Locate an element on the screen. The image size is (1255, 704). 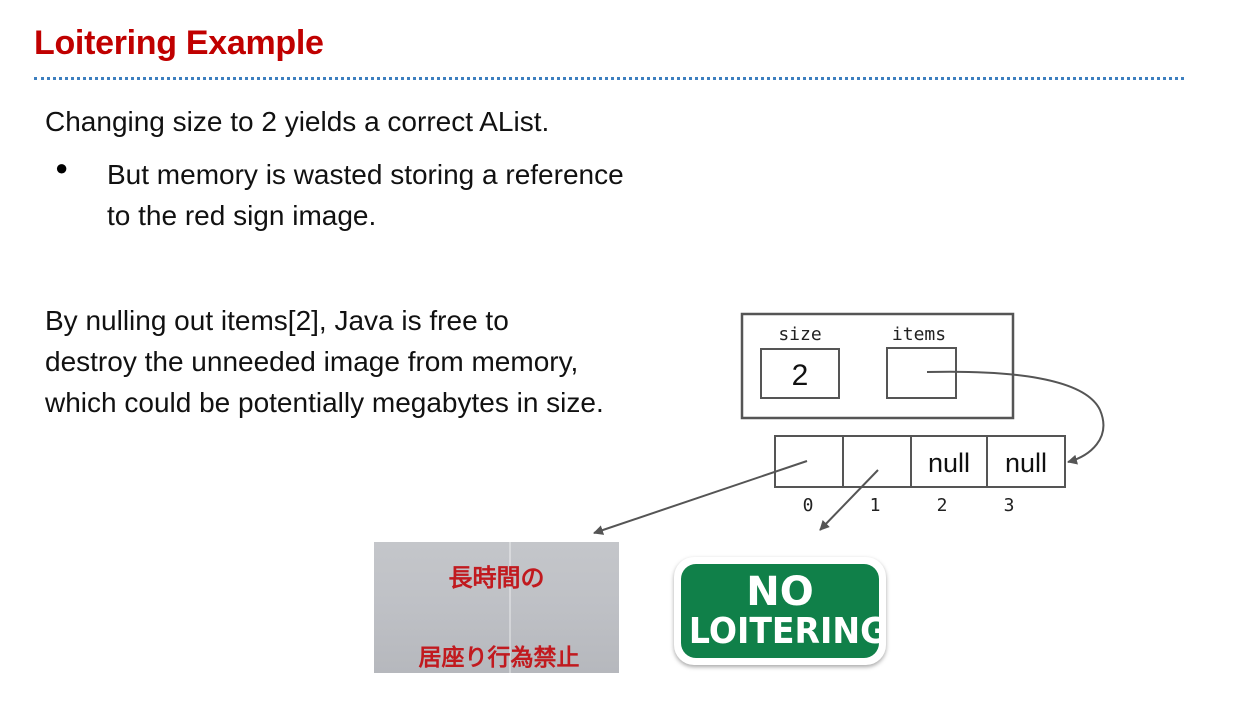
array-cell-2-value: null is located at coordinates (949, 463).